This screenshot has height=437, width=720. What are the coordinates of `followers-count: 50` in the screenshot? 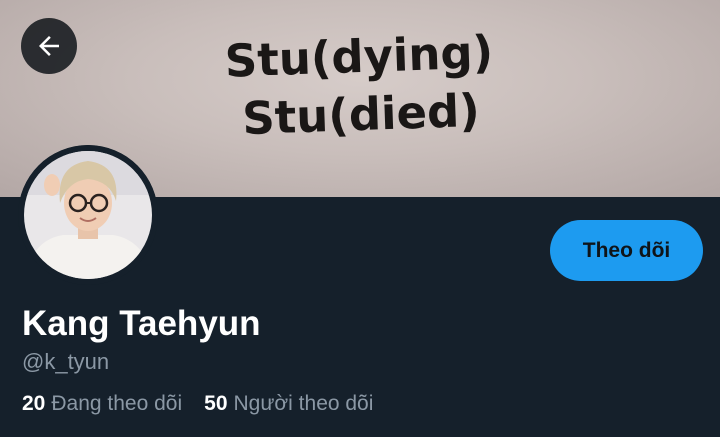 It's located at (216, 403).